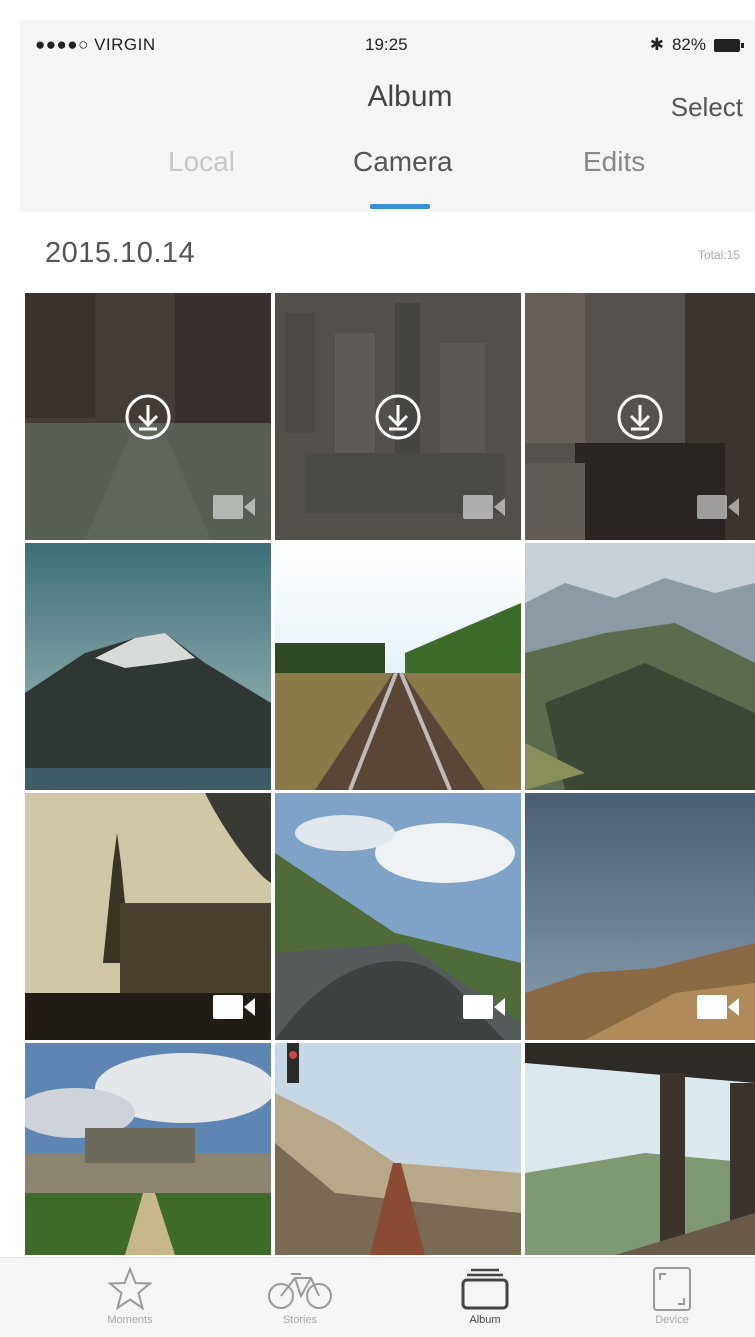  I want to click on tab-bar-label: Device, so click(672, 1320).